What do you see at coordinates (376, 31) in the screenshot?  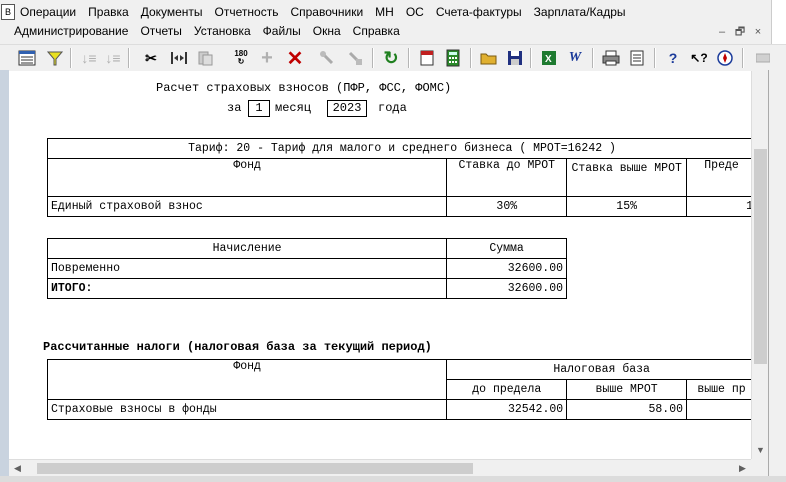 I see `menu-help: Справка` at bounding box center [376, 31].